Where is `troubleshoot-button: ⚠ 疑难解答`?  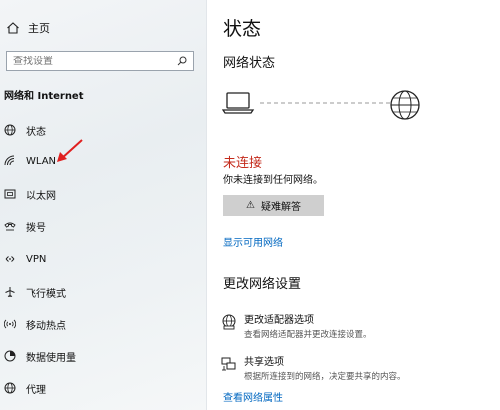
troubleshoot-button: ⚠ 疑难解答 is located at coordinates (273, 205).